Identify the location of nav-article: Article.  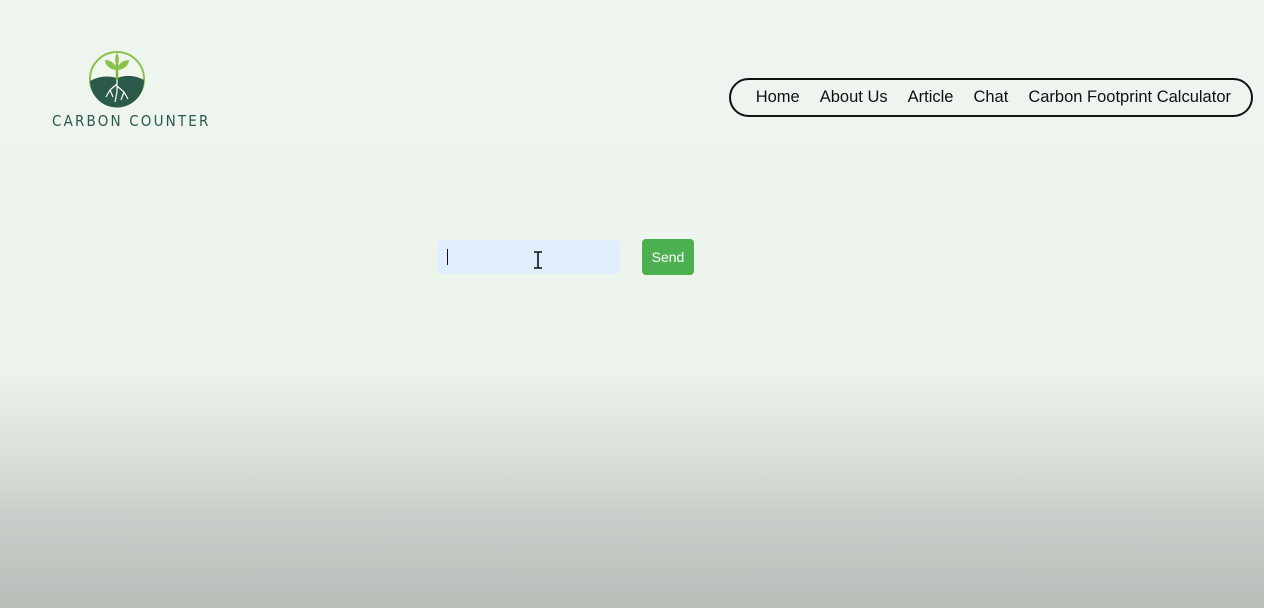
(931, 97).